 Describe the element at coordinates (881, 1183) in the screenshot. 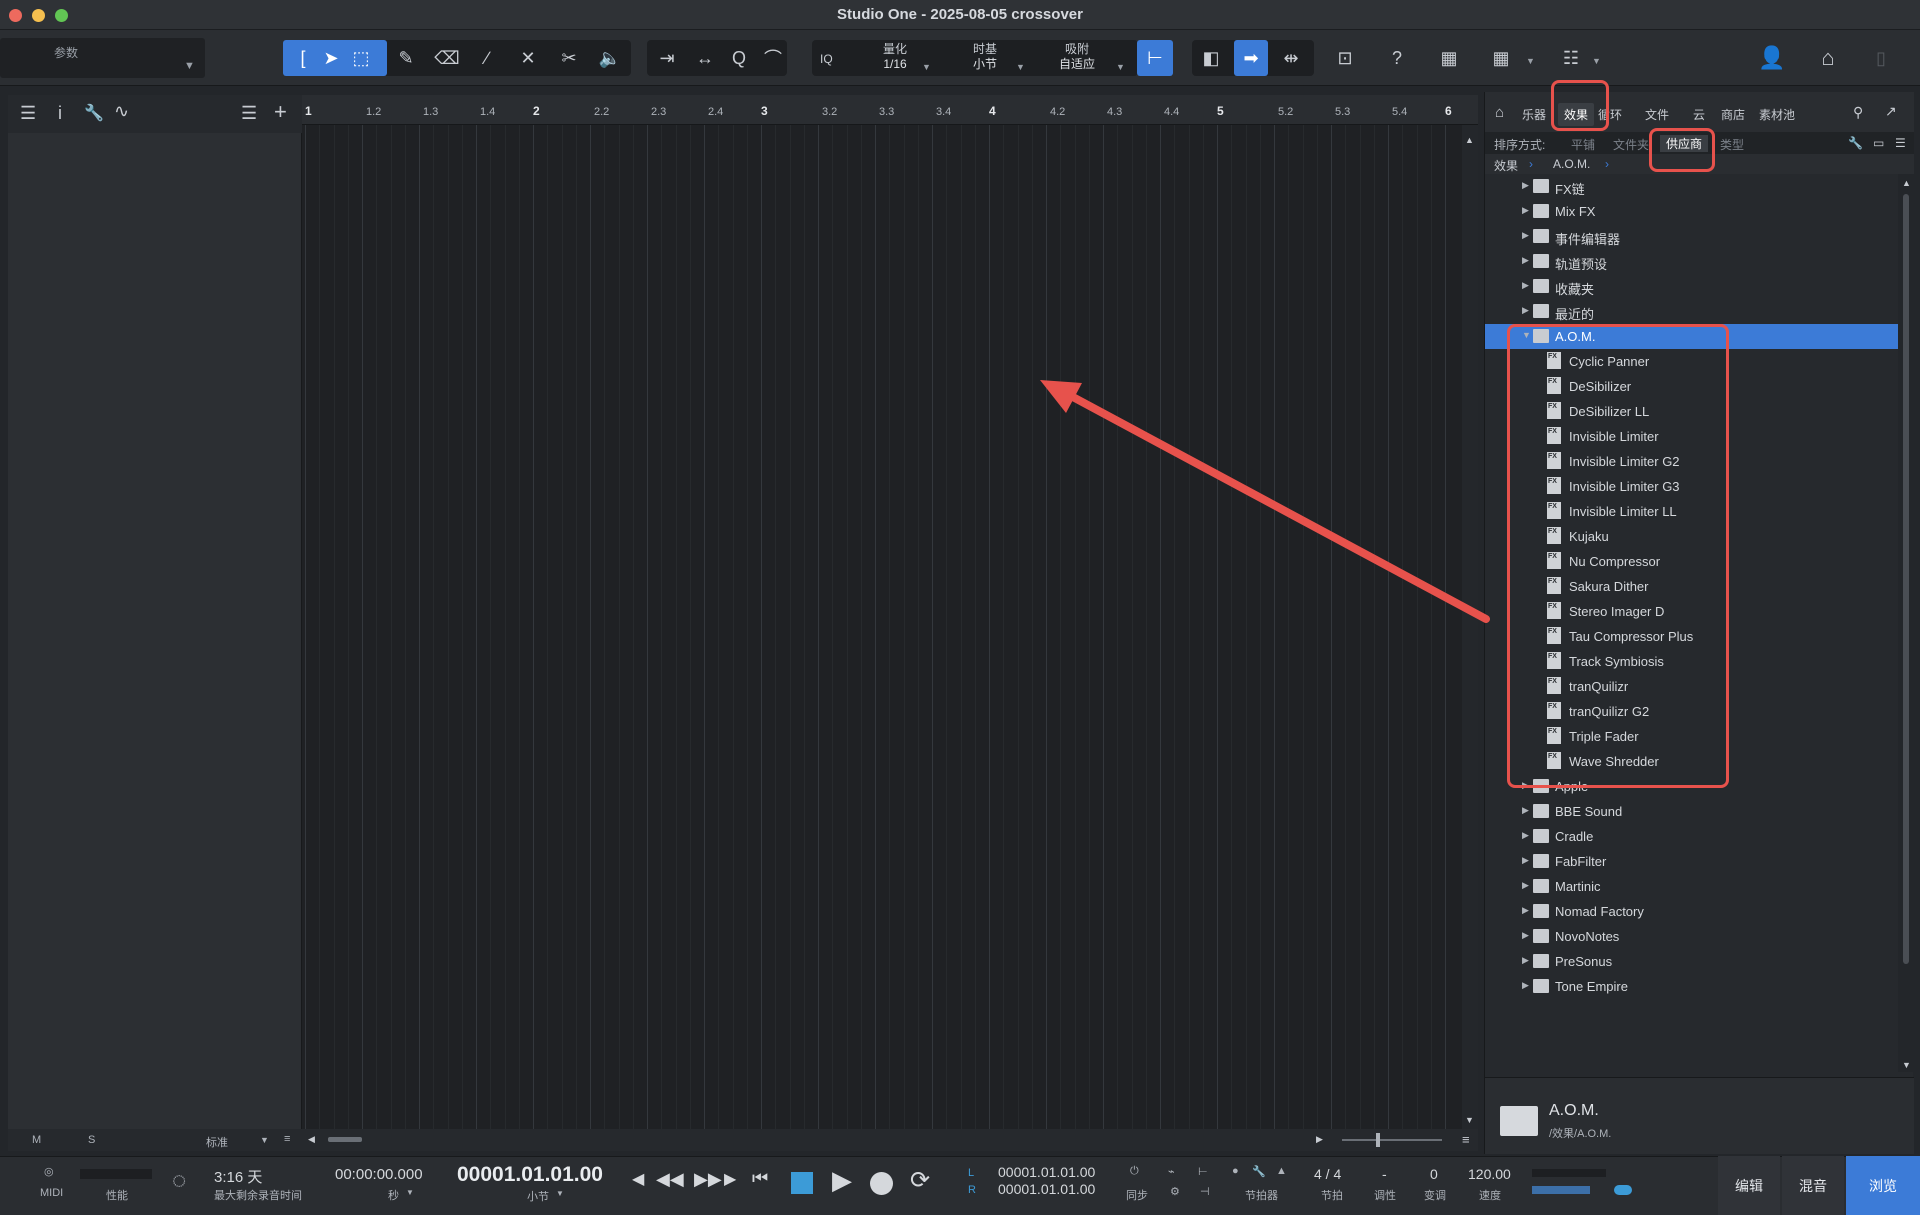

I see `record-button` at that location.